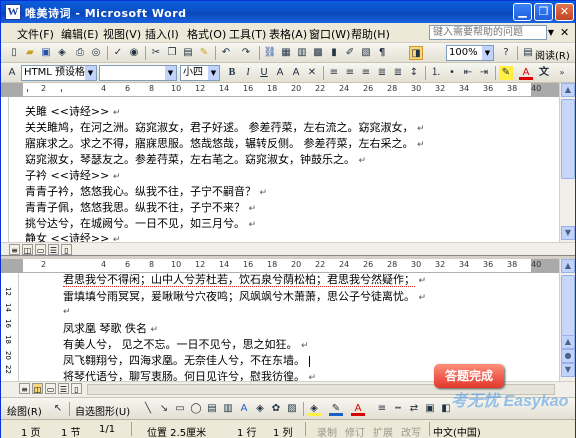  What do you see at coordinates (96, 53) in the screenshot?
I see `print-preview-icon: ◎` at bounding box center [96, 53].